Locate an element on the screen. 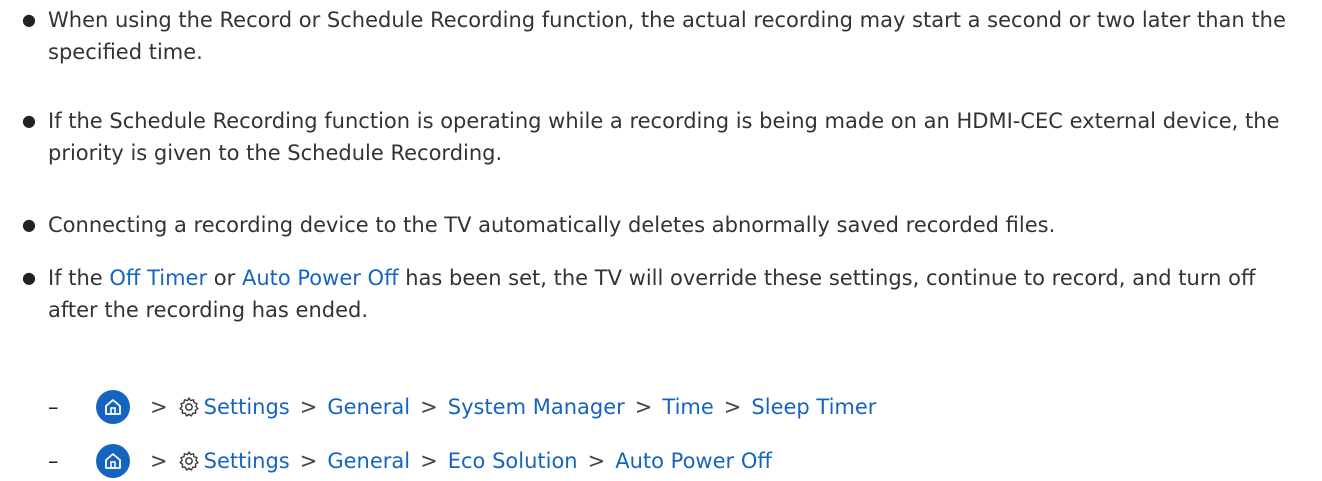 Image resolution: width=1322 pixels, height=481 pixels. bullet-text-middle: or is located at coordinates (224, 278).